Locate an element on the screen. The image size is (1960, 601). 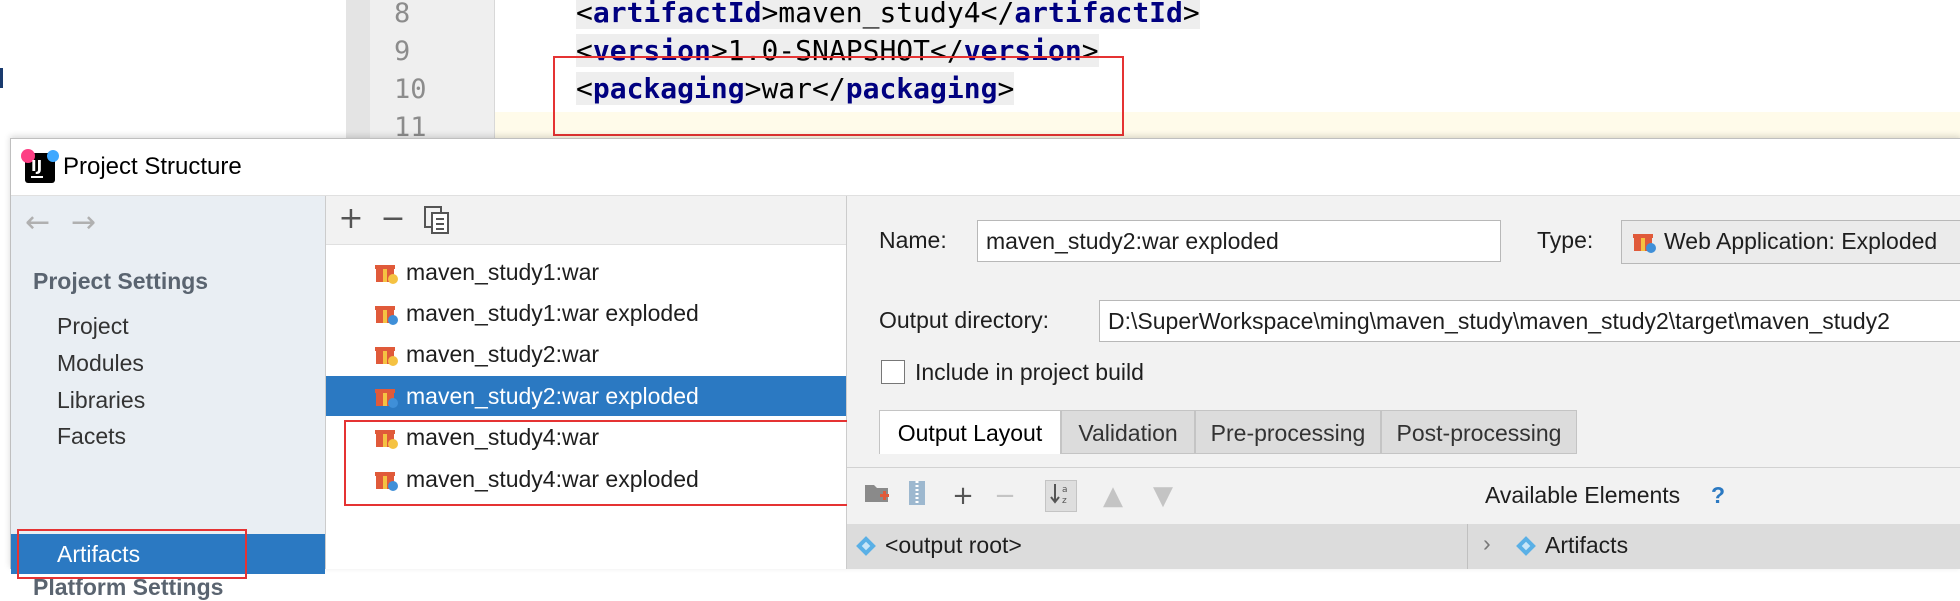
nav-item-project: Project is located at coordinates (168, 326).